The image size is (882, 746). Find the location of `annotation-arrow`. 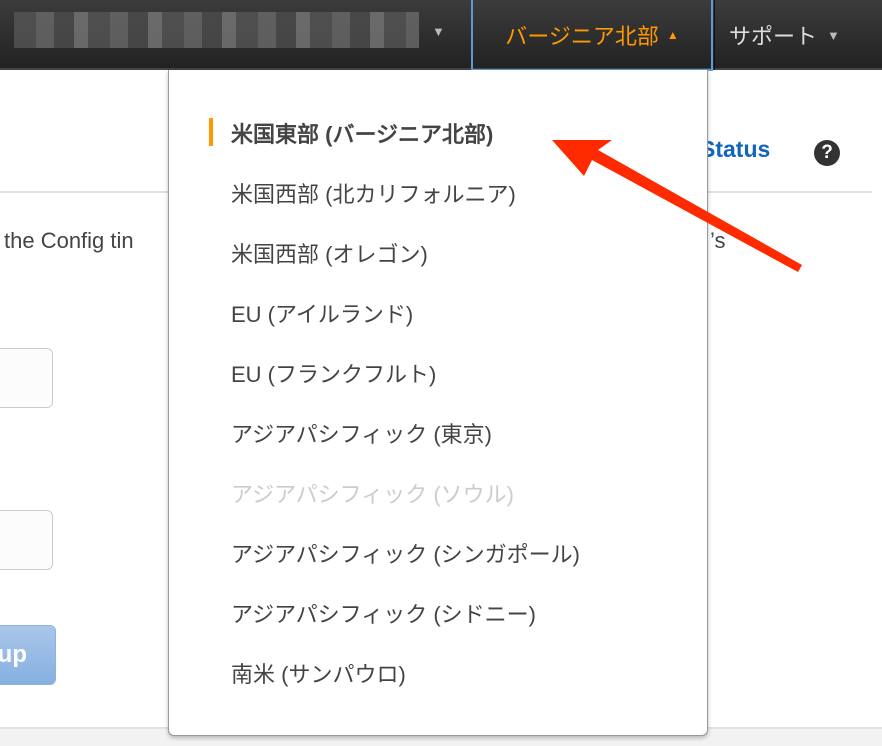

annotation-arrow is located at coordinates (677, 206).